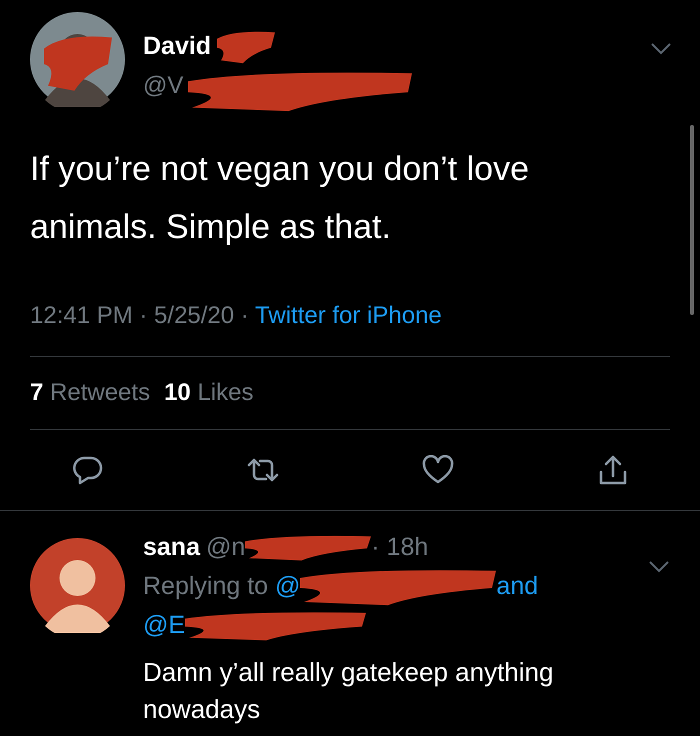 The height and width of the screenshot is (736, 700). I want to click on display-name: David, so click(177, 46).